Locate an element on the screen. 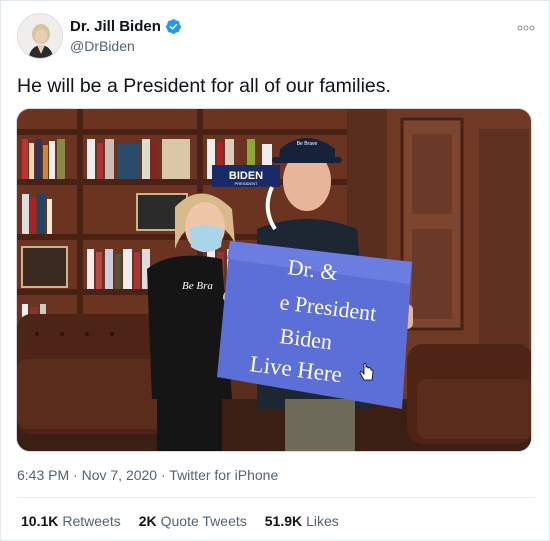  leather-chair-right is located at coordinates (469, 394).